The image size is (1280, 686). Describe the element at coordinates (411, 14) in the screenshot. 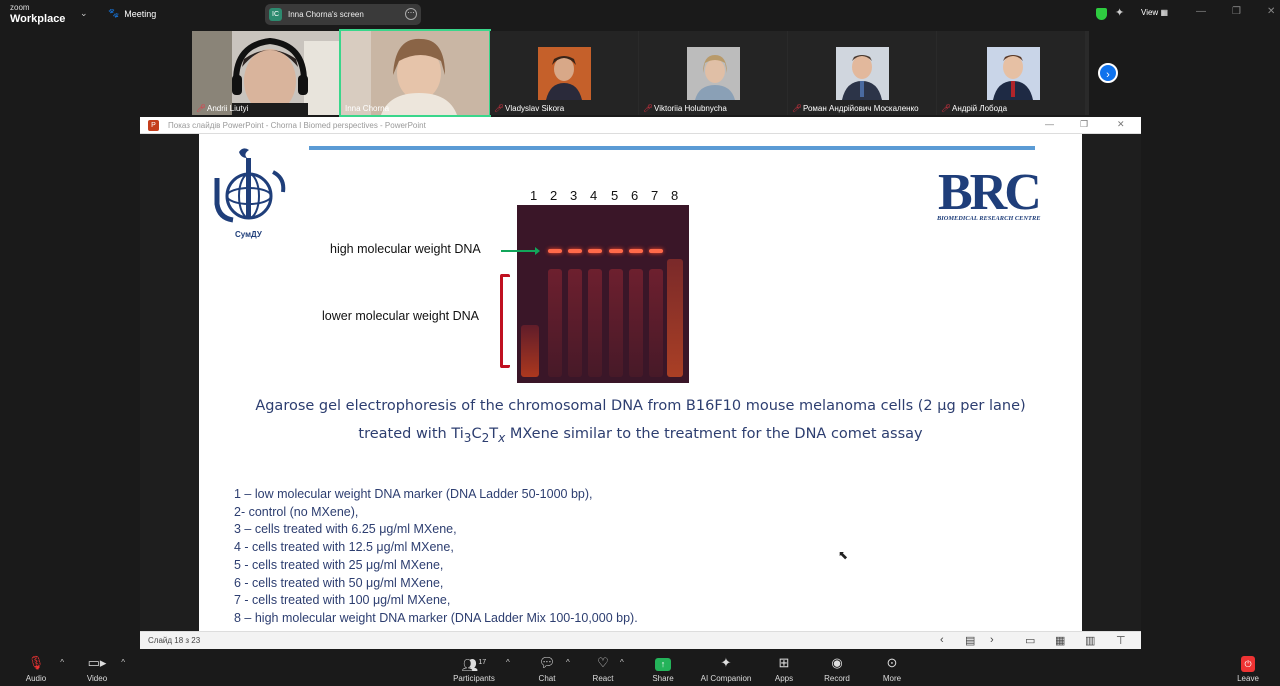

I see `more-options-icon: ⋯` at that location.